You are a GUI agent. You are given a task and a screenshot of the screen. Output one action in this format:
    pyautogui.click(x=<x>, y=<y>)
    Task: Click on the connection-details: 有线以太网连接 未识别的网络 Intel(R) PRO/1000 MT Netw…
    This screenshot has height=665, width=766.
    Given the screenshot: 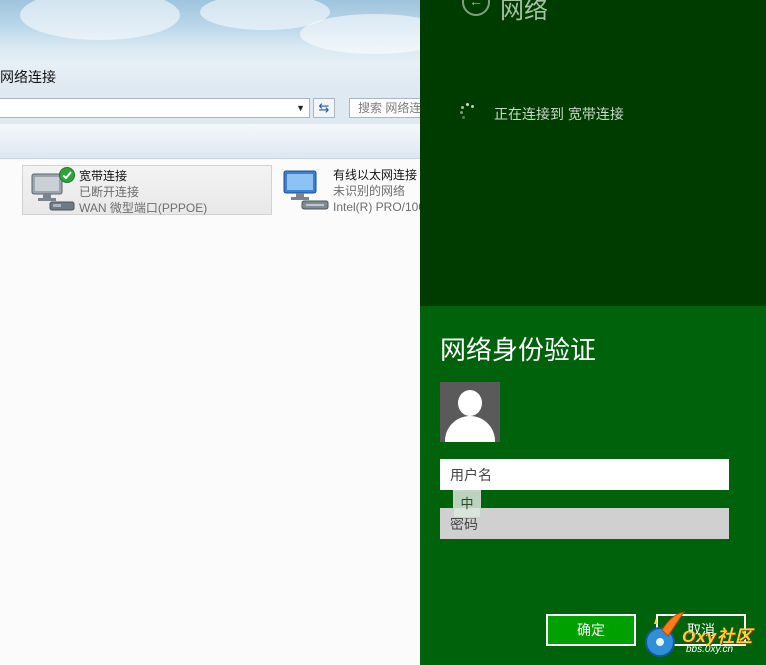 What is the action you would take?
    pyautogui.click(x=376, y=191)
    